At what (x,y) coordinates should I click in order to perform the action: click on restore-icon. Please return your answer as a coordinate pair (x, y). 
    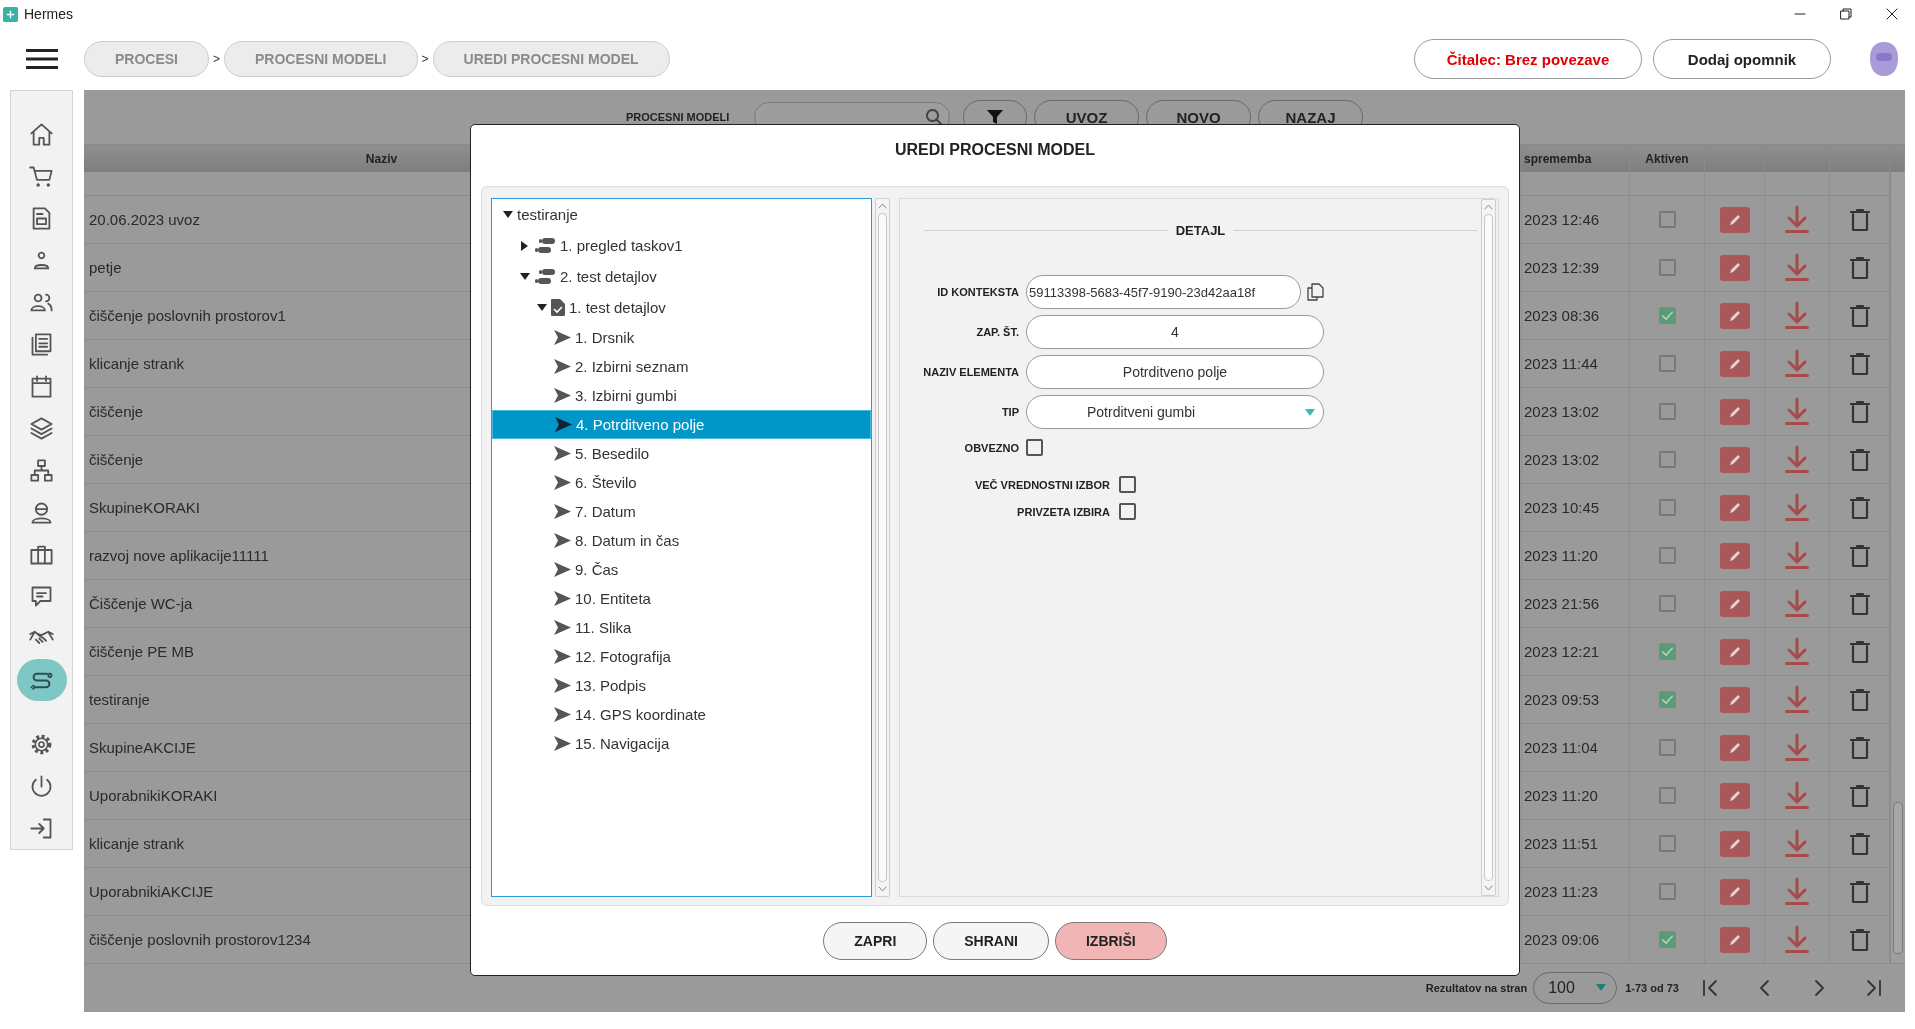
    Looking at the image, I should click on (1846, 14).